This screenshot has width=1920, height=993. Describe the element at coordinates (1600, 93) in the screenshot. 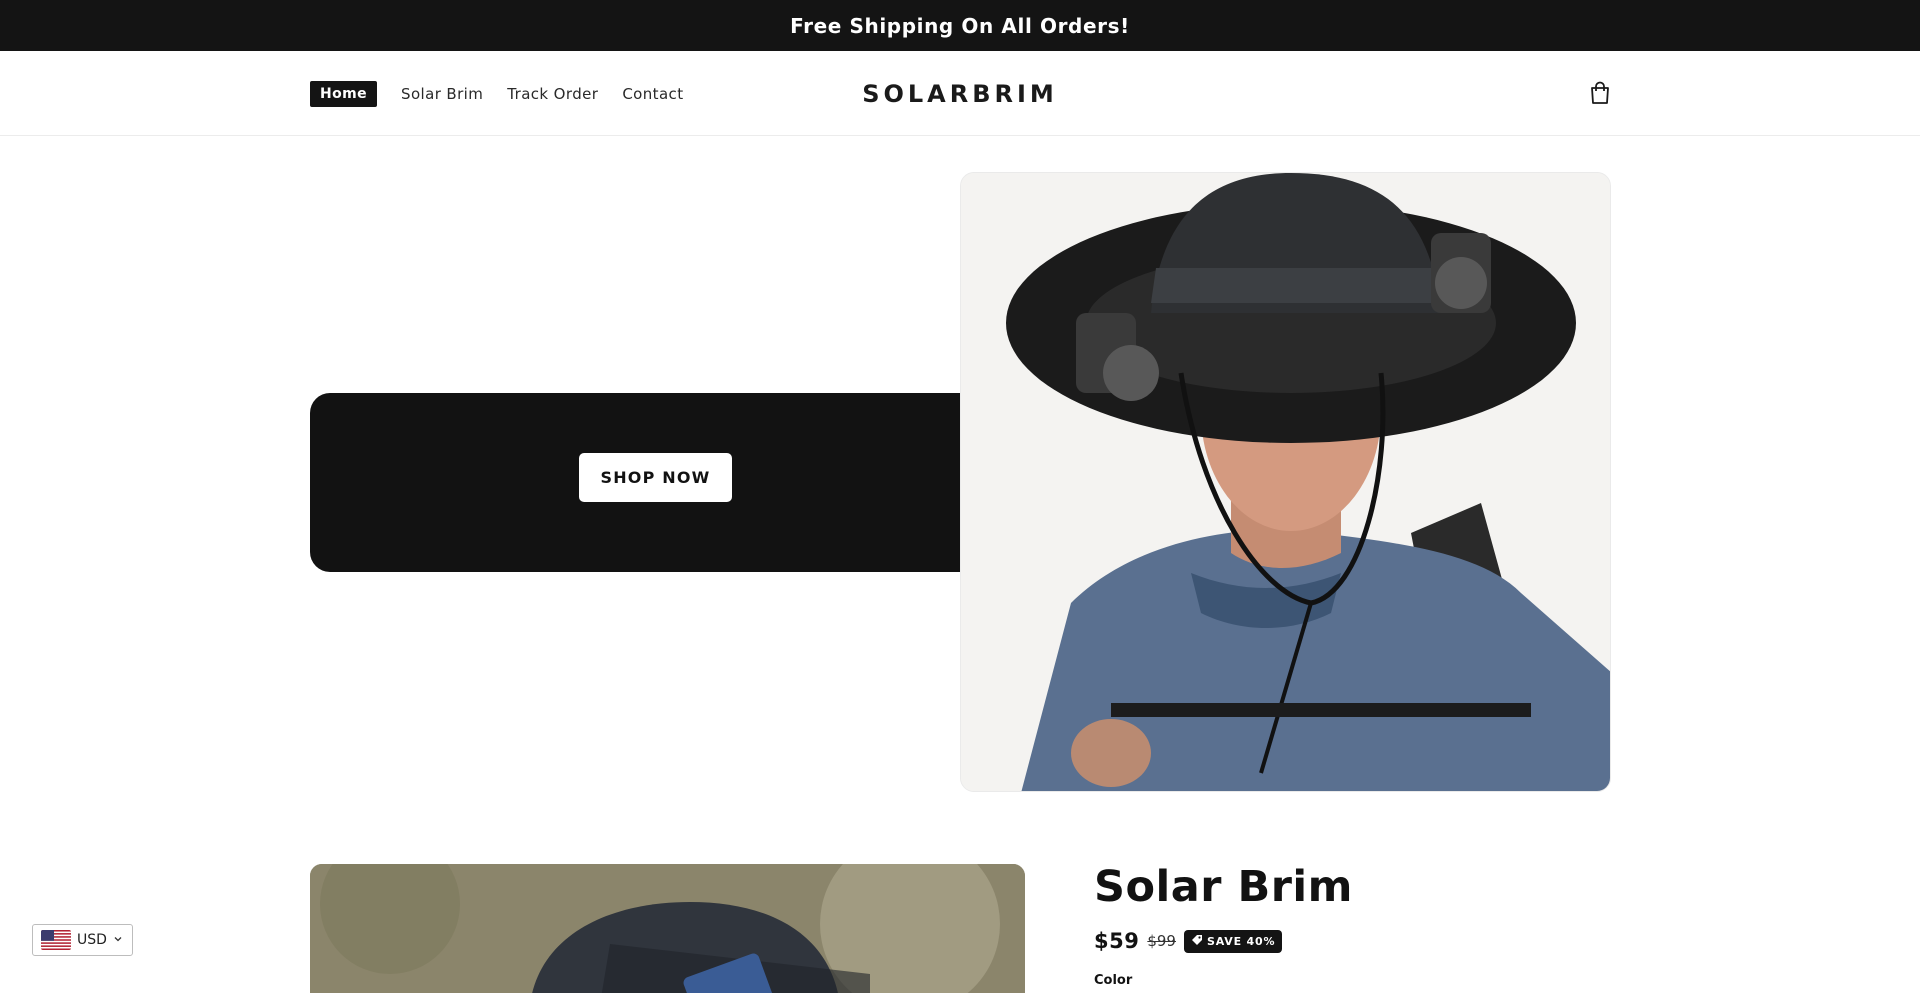

I see `shopping-bag-icon` at that location.